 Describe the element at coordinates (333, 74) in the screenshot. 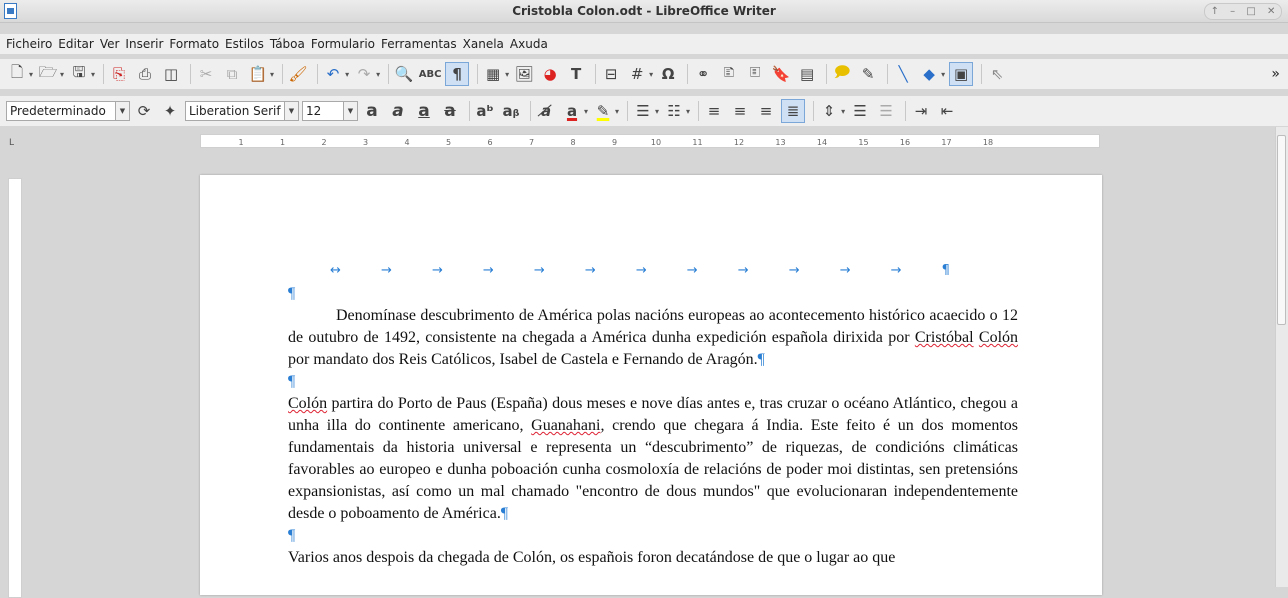

I see `undo-icon: ↶` at that location.